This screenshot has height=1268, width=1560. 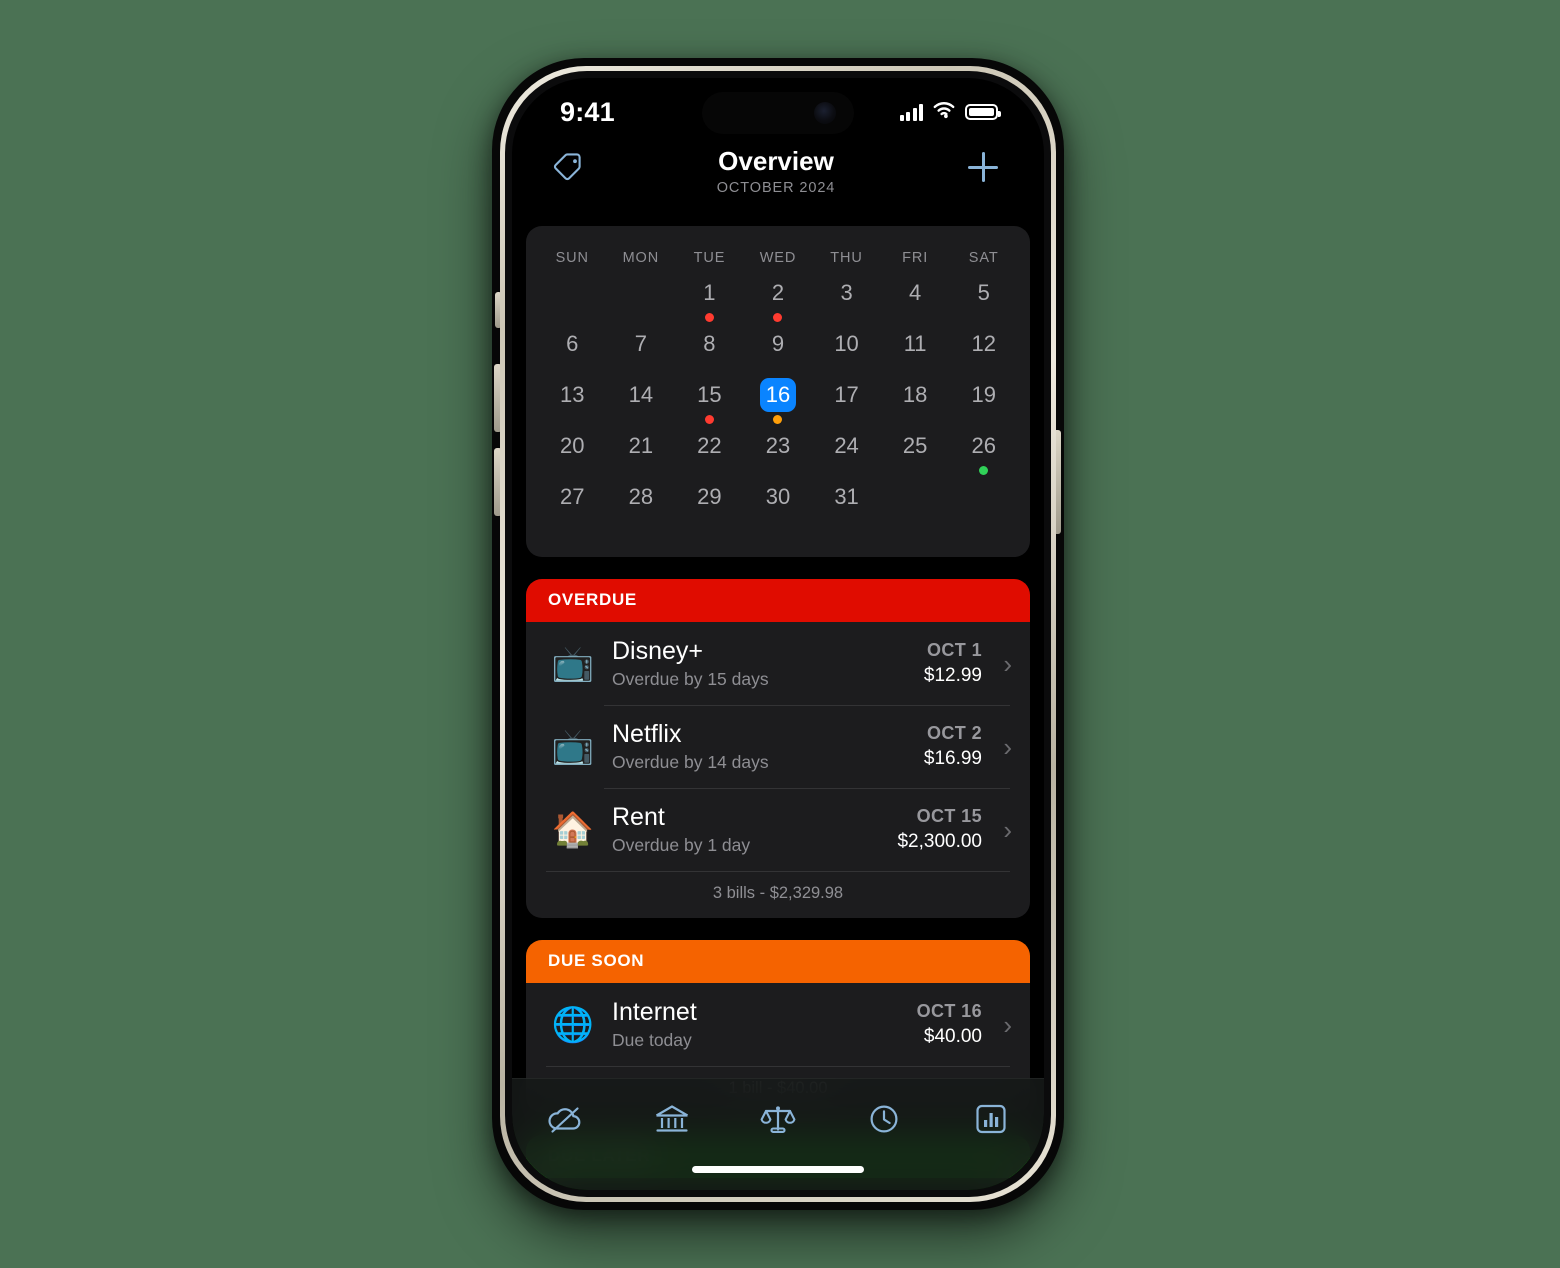 I want to click on calendar-weekday-row: SUN MON TUE WED THU FRI SAT, so click(x=778, y=256).